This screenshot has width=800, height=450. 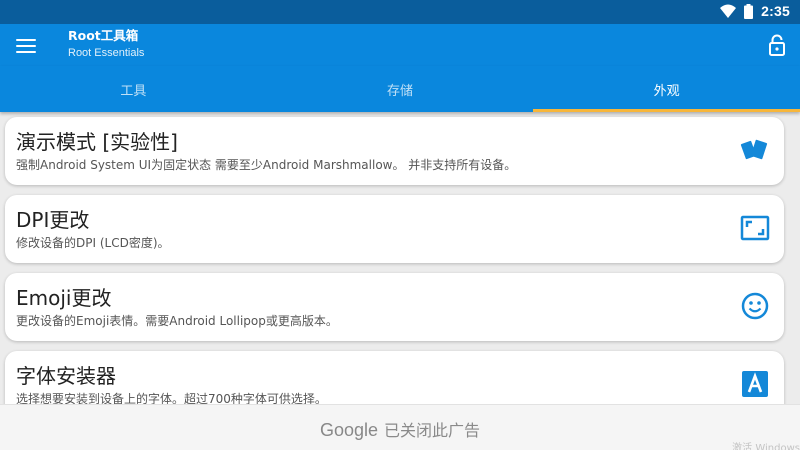 I want to click on status-time: 2:35, so click(x=775, y=11).